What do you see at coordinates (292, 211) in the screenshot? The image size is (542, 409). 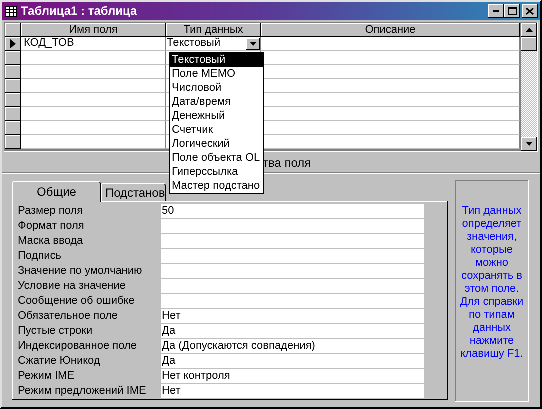 I see `property-field: 50` at bounding box center [292, 211].